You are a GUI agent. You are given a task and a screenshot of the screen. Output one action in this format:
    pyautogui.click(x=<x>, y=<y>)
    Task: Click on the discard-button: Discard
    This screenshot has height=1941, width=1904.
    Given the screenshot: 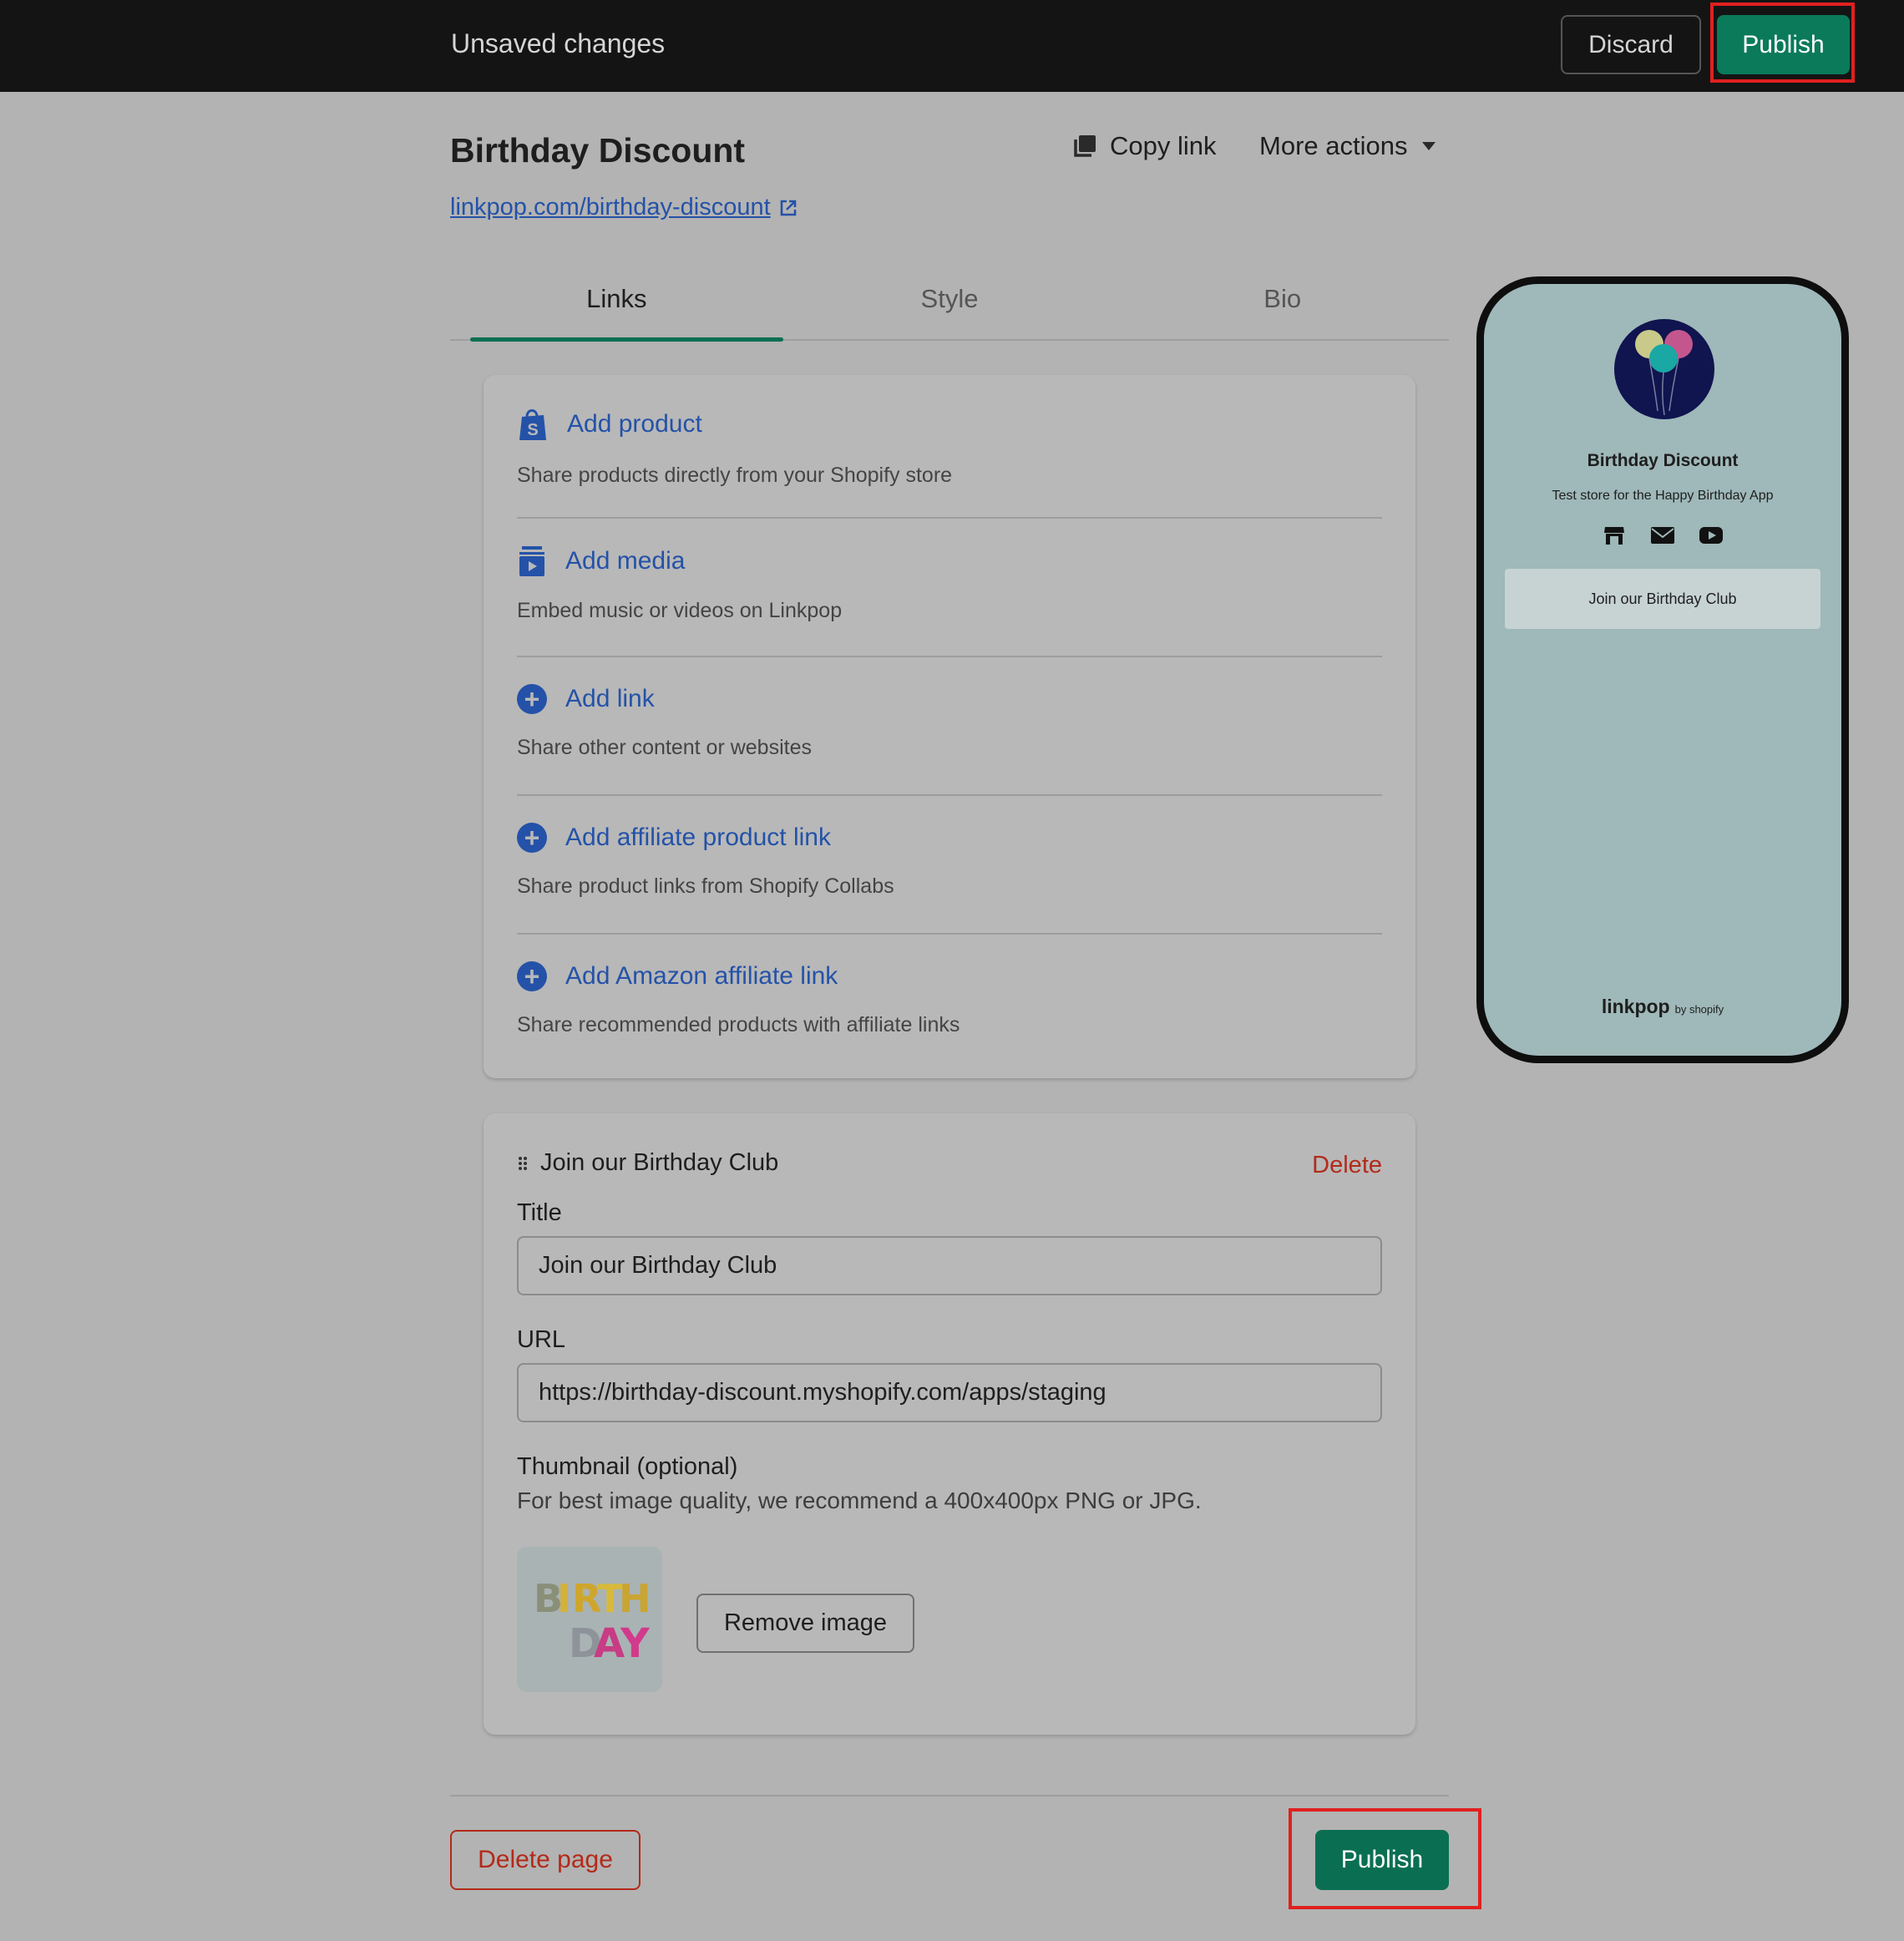 What is the action you would take?
    pyautogui.click(x=1631, y=44)
    